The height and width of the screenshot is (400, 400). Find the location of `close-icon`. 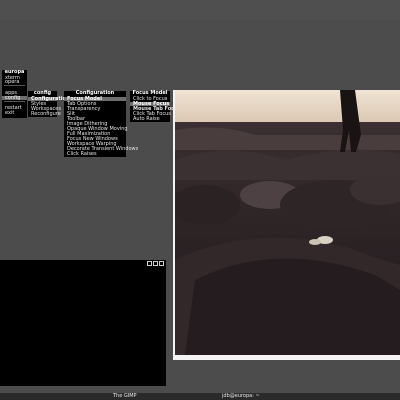

close-icon is located at coordinates (161, 263).